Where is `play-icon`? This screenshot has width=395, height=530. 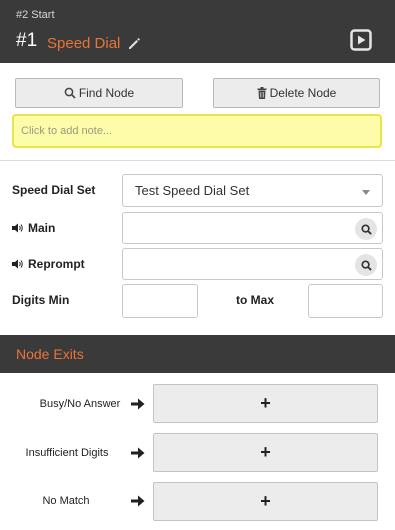
play-icon is located at coordinates (361, 40).